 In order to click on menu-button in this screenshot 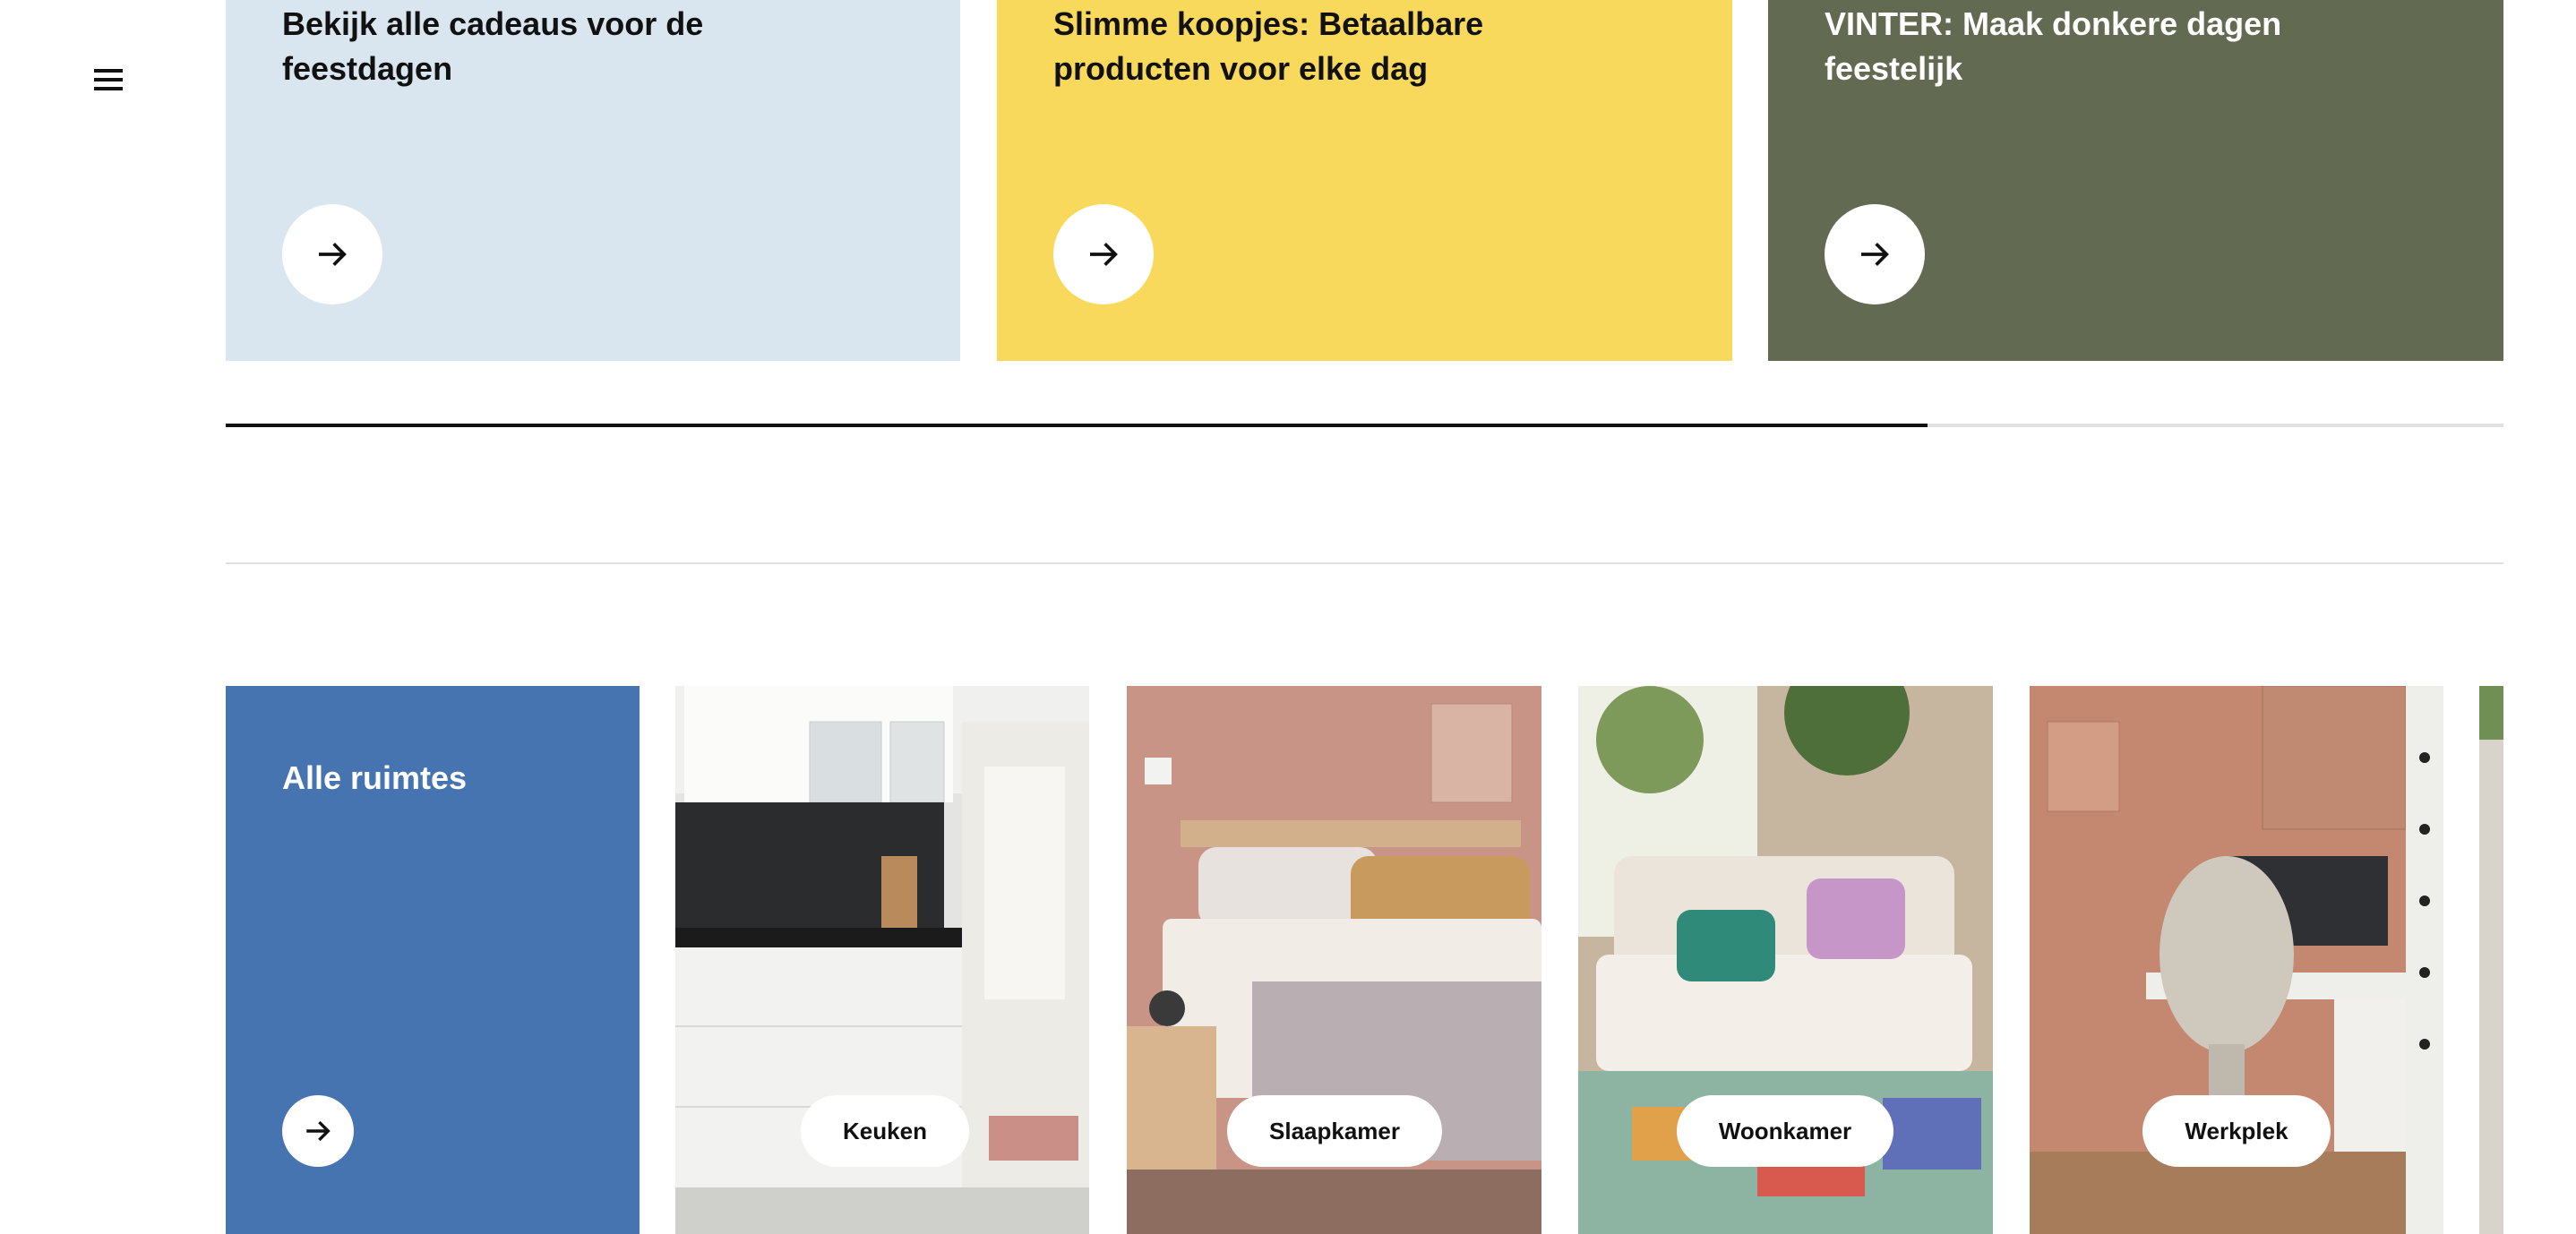, I will do `click(109, 81)`.